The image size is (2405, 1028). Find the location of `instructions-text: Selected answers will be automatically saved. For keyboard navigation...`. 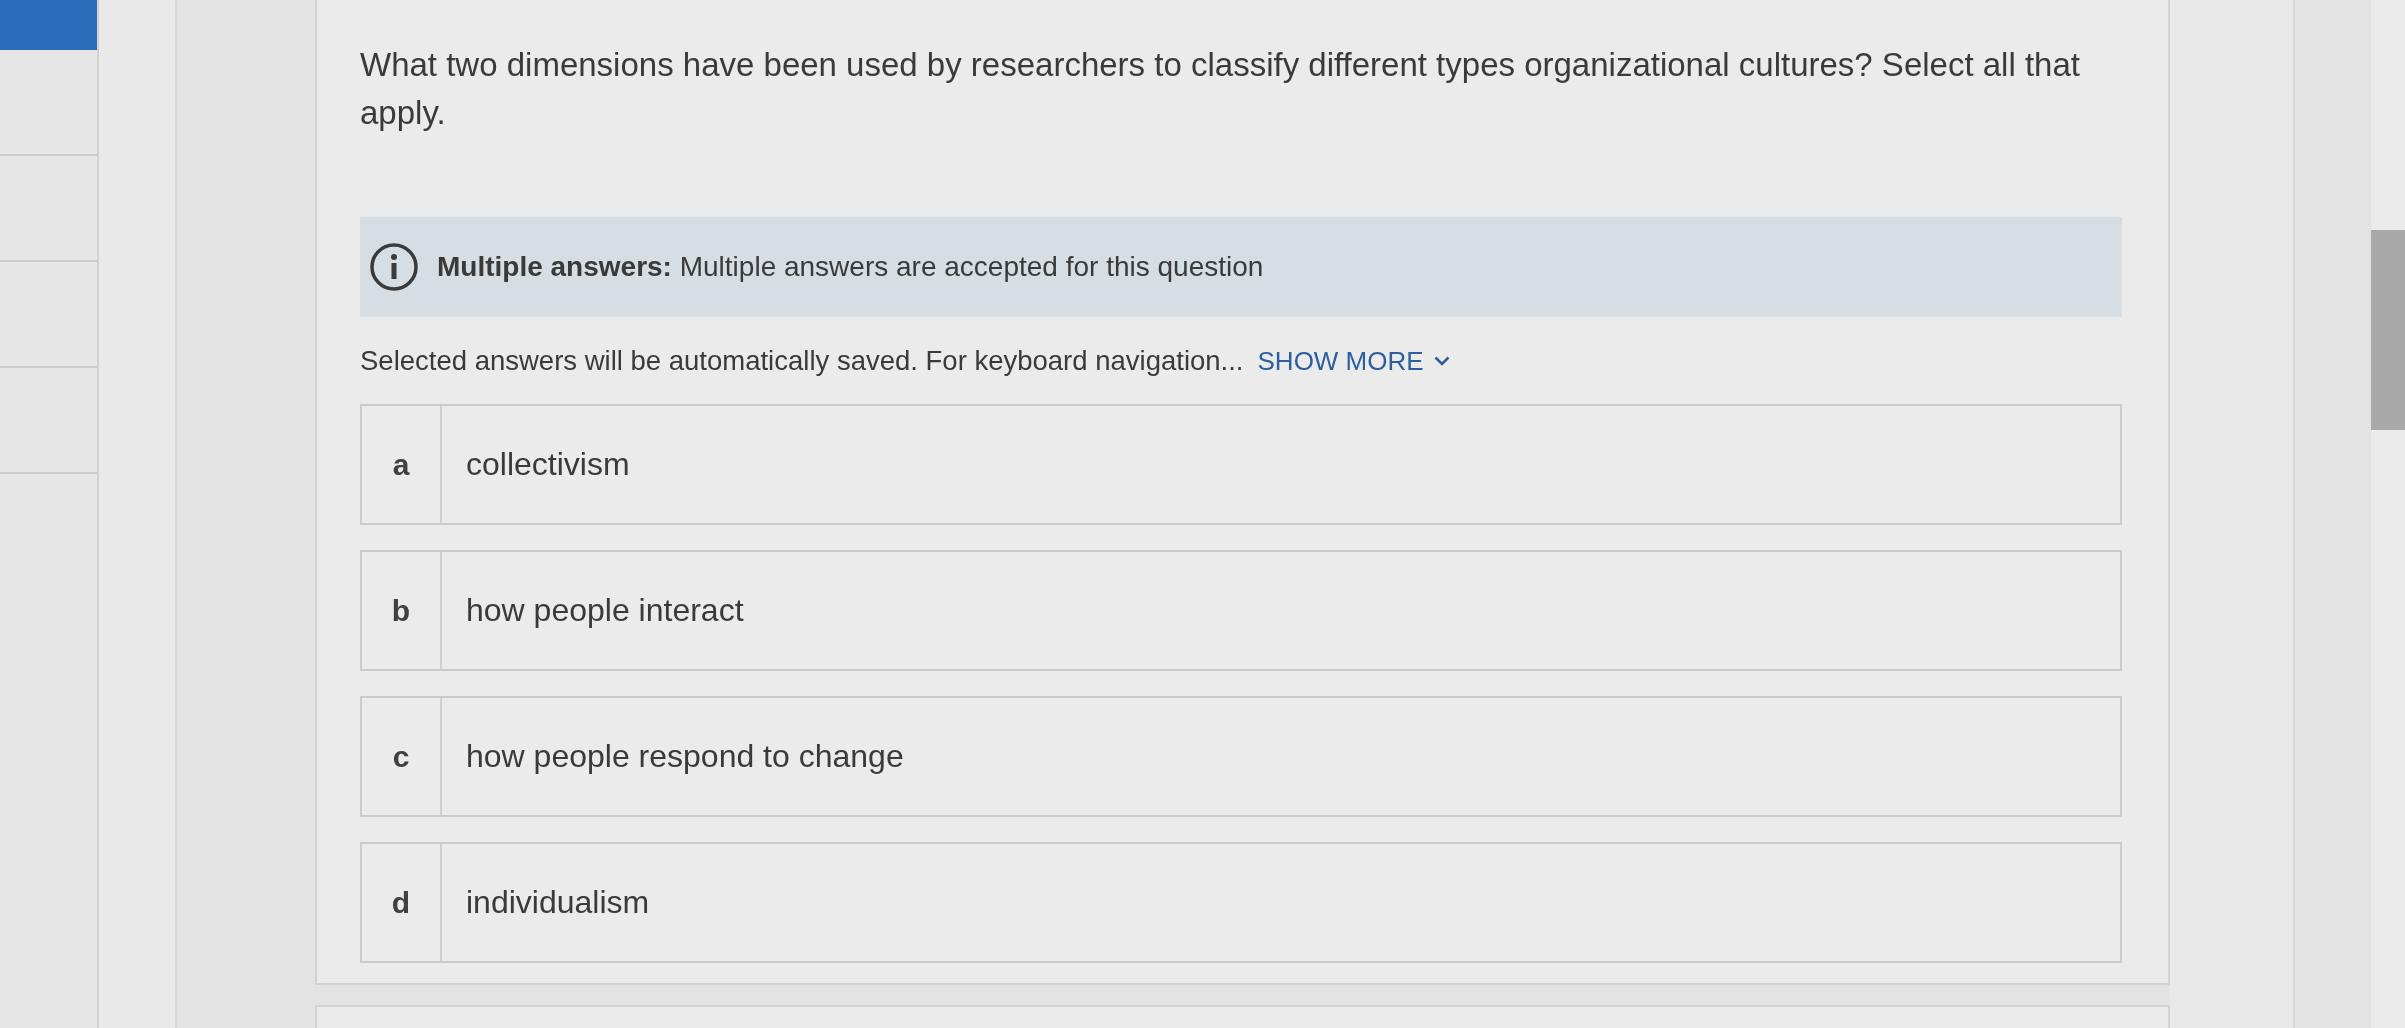

instructions-text: Selected answers will be automatically saved. For keyboard navigation... is located at coordinates (802, 361).